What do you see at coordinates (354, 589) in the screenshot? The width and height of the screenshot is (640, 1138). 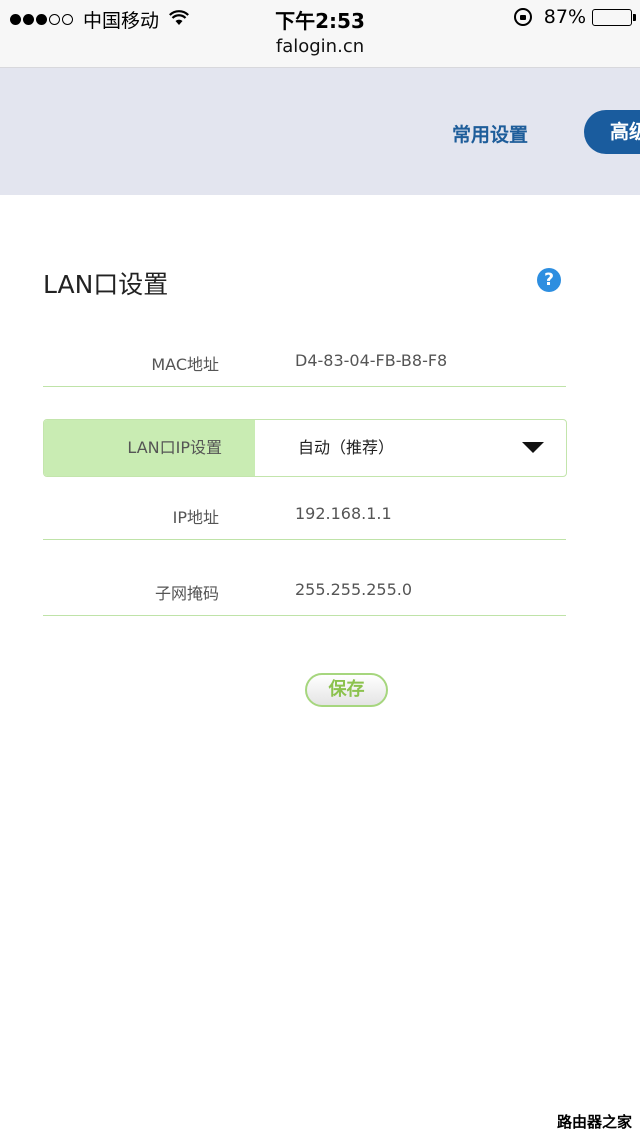 I see `subnet-mask-value: 255.255.255.0` at bounding box center [354, 589].